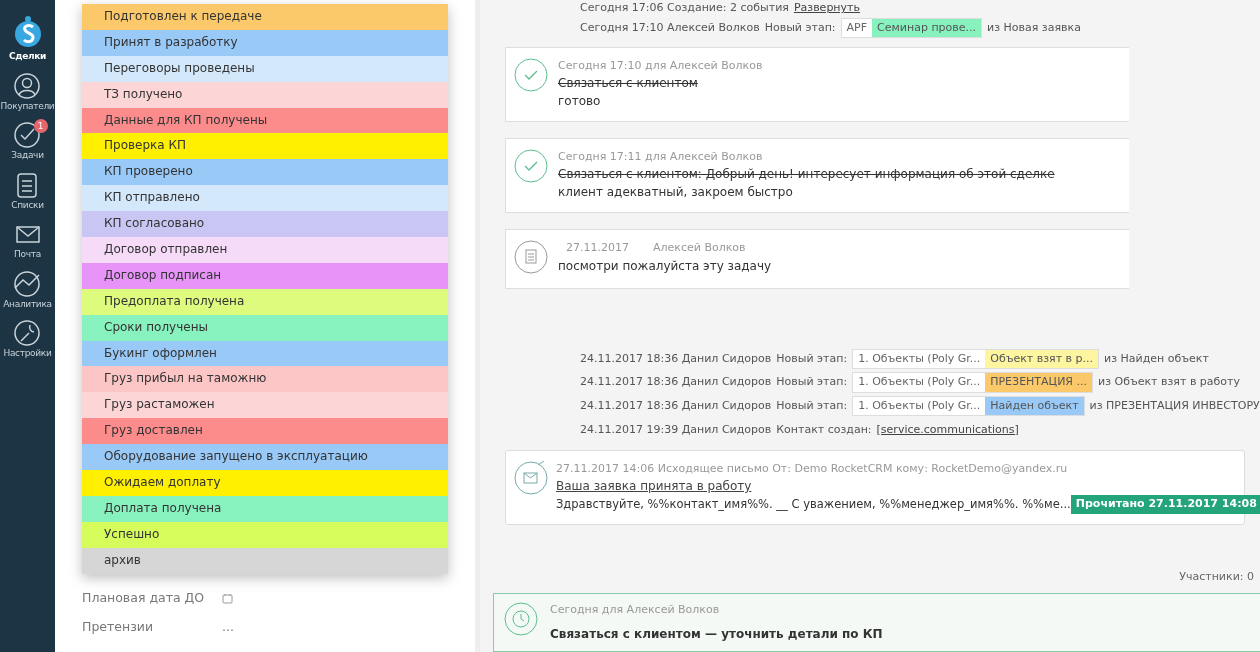 The height and width of the screenshot is (652, 1260). What do you see at coordinates (265, 68) in the screenshot?
I see `dropdown-option: Переговоры проведены` at bounding box center [265, 68].